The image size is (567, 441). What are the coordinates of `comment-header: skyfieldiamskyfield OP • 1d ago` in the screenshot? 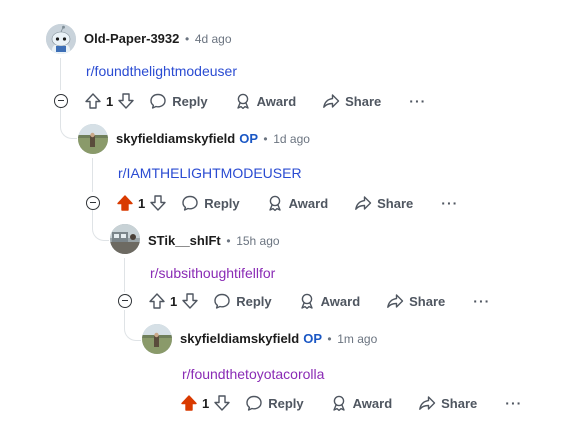 It's located at (213, 138).